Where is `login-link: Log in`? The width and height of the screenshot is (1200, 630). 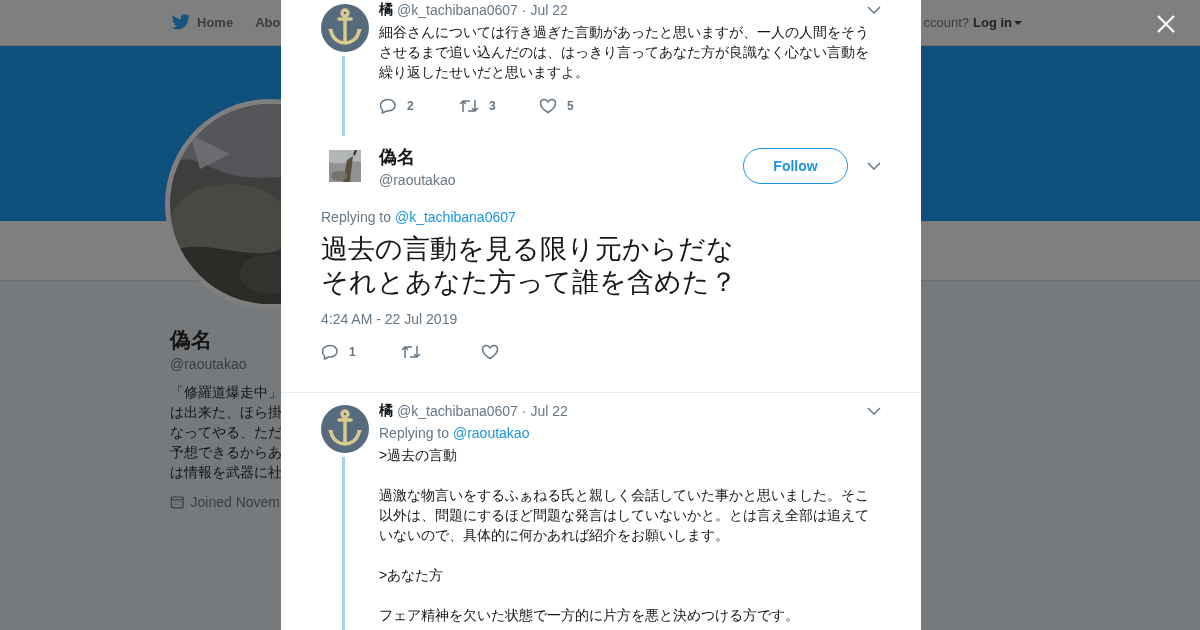
login-link: Log in is located at coordinates (997, 22).